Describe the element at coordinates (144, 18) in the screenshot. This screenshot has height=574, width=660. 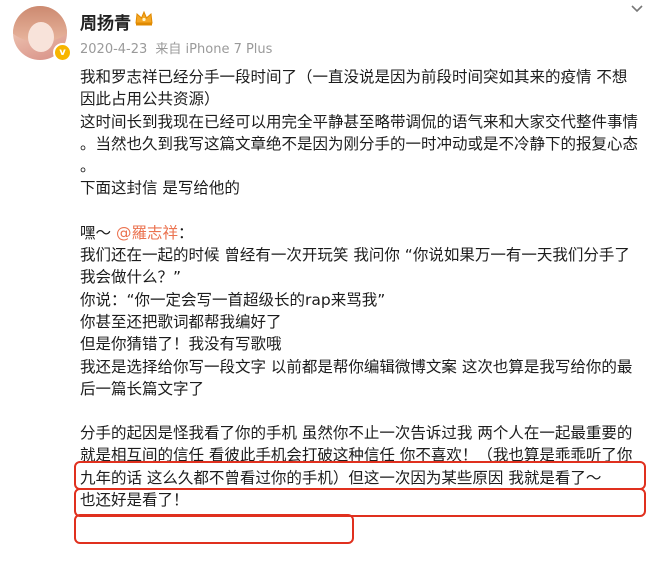
I see `crown-icon` at that location.